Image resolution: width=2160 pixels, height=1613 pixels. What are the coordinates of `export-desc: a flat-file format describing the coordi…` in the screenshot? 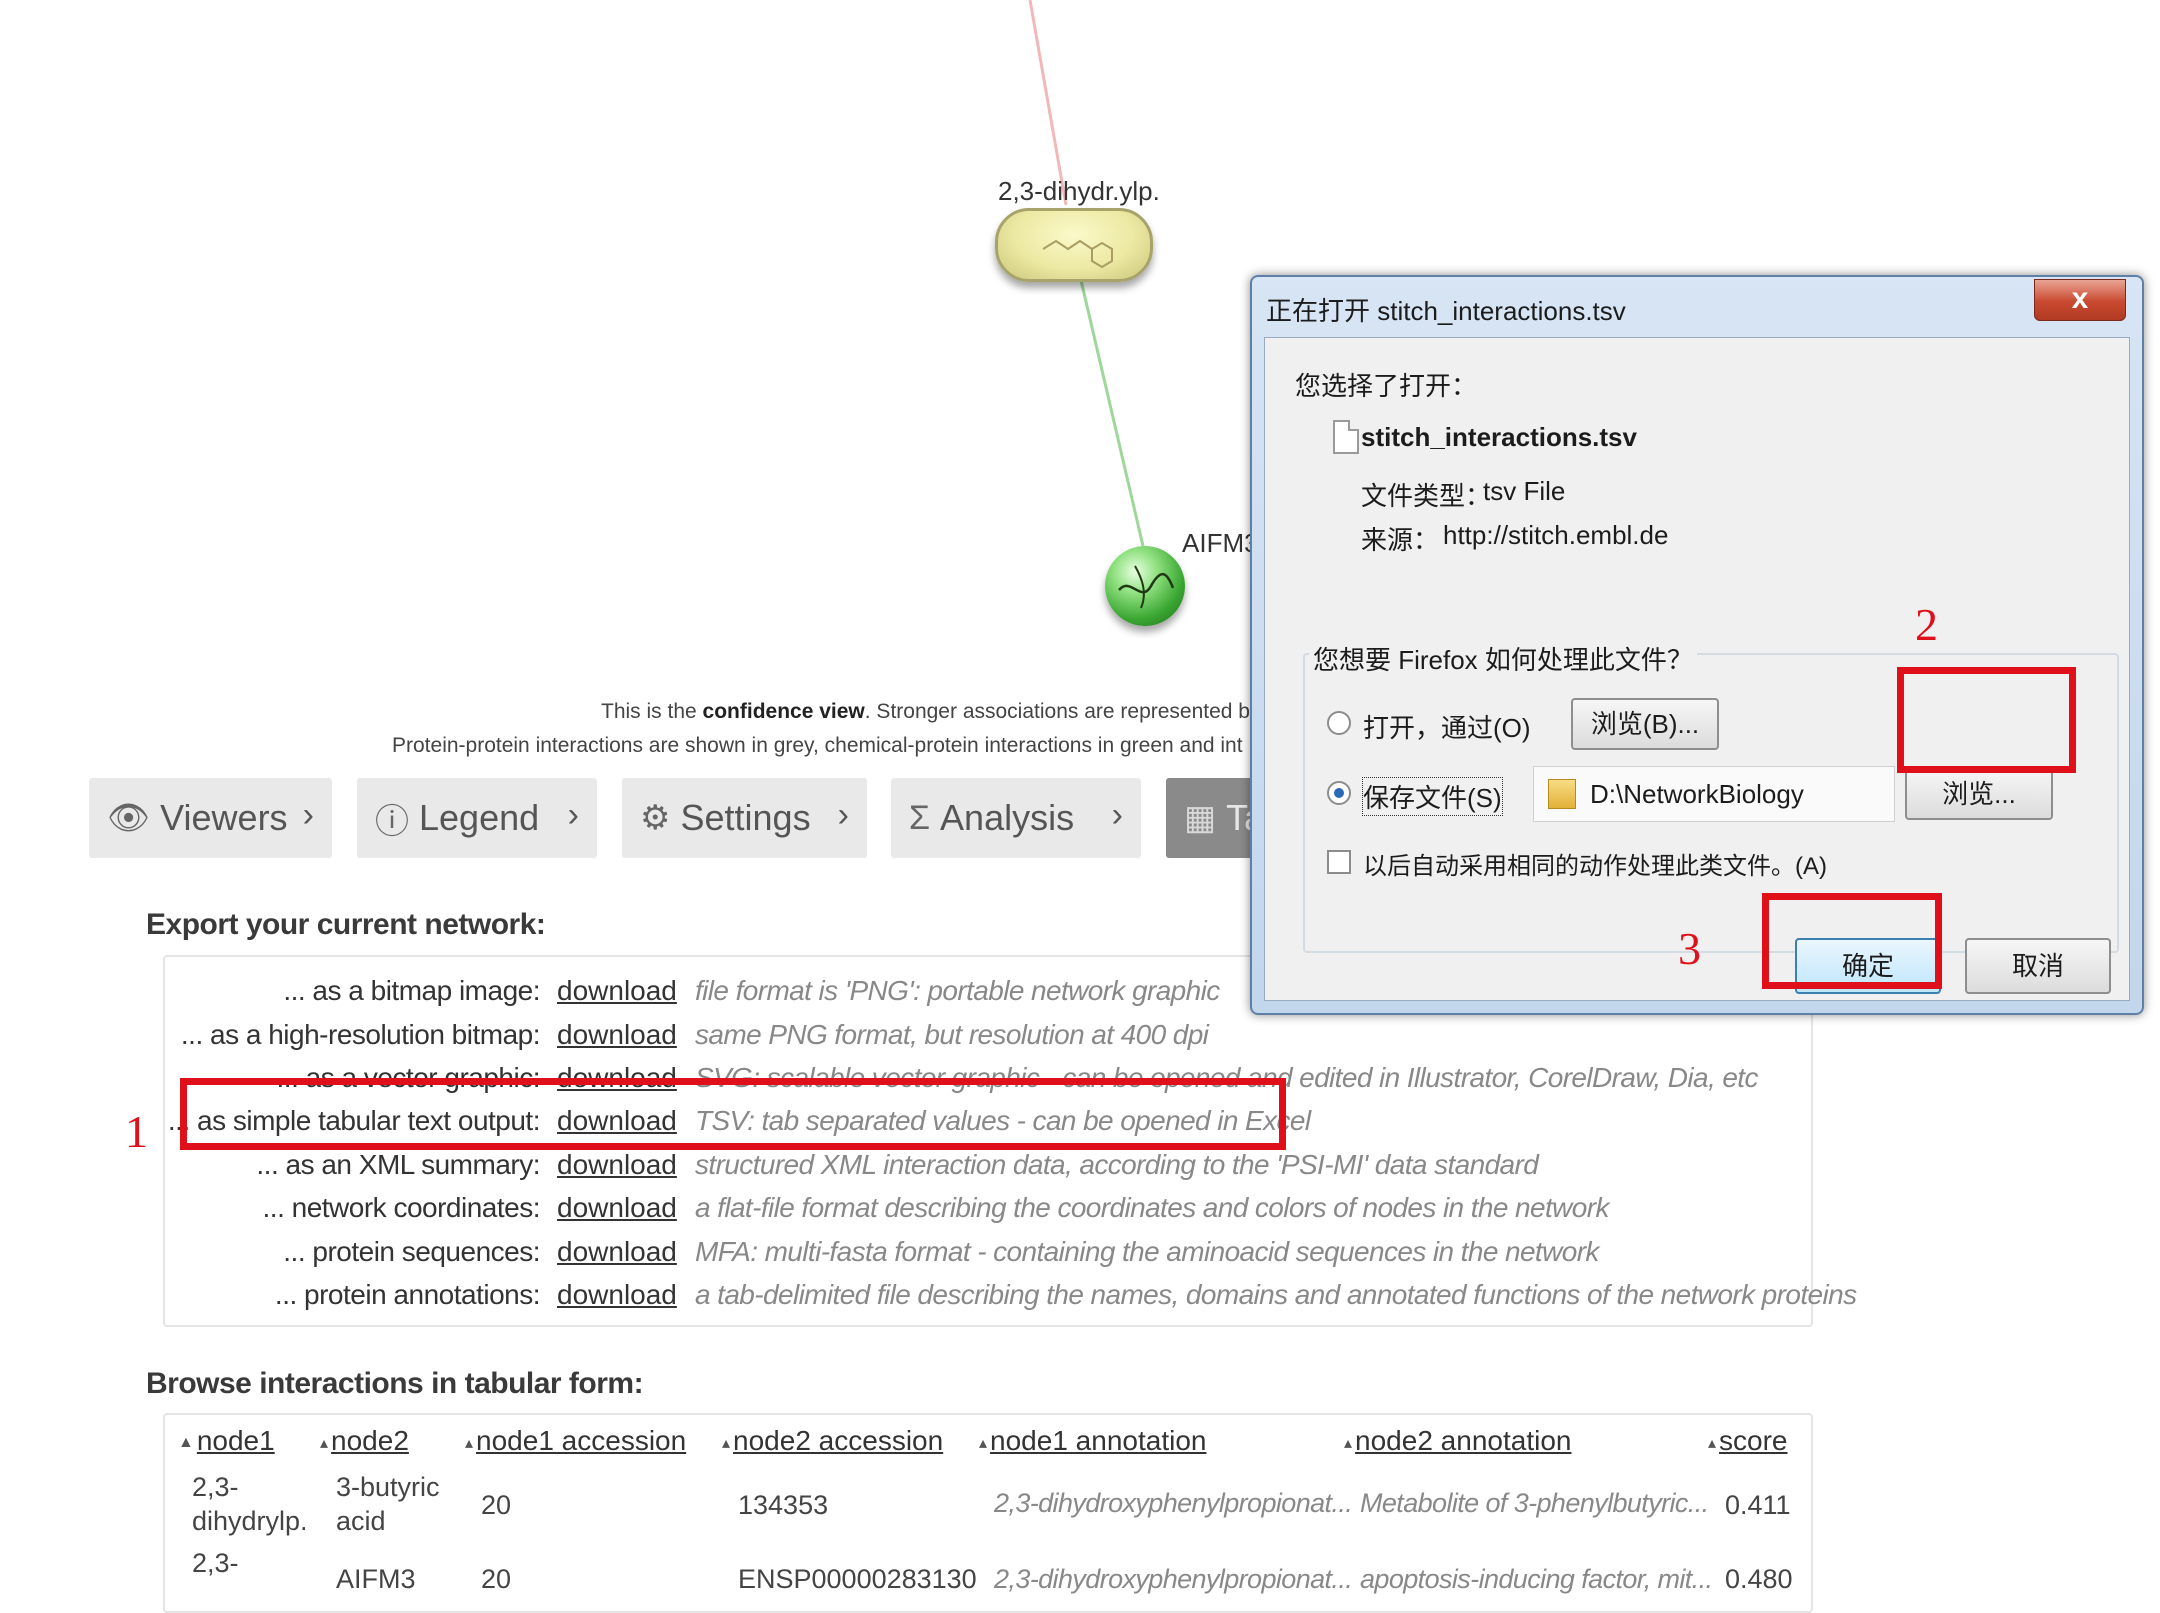 It's located at (1152, 1207).